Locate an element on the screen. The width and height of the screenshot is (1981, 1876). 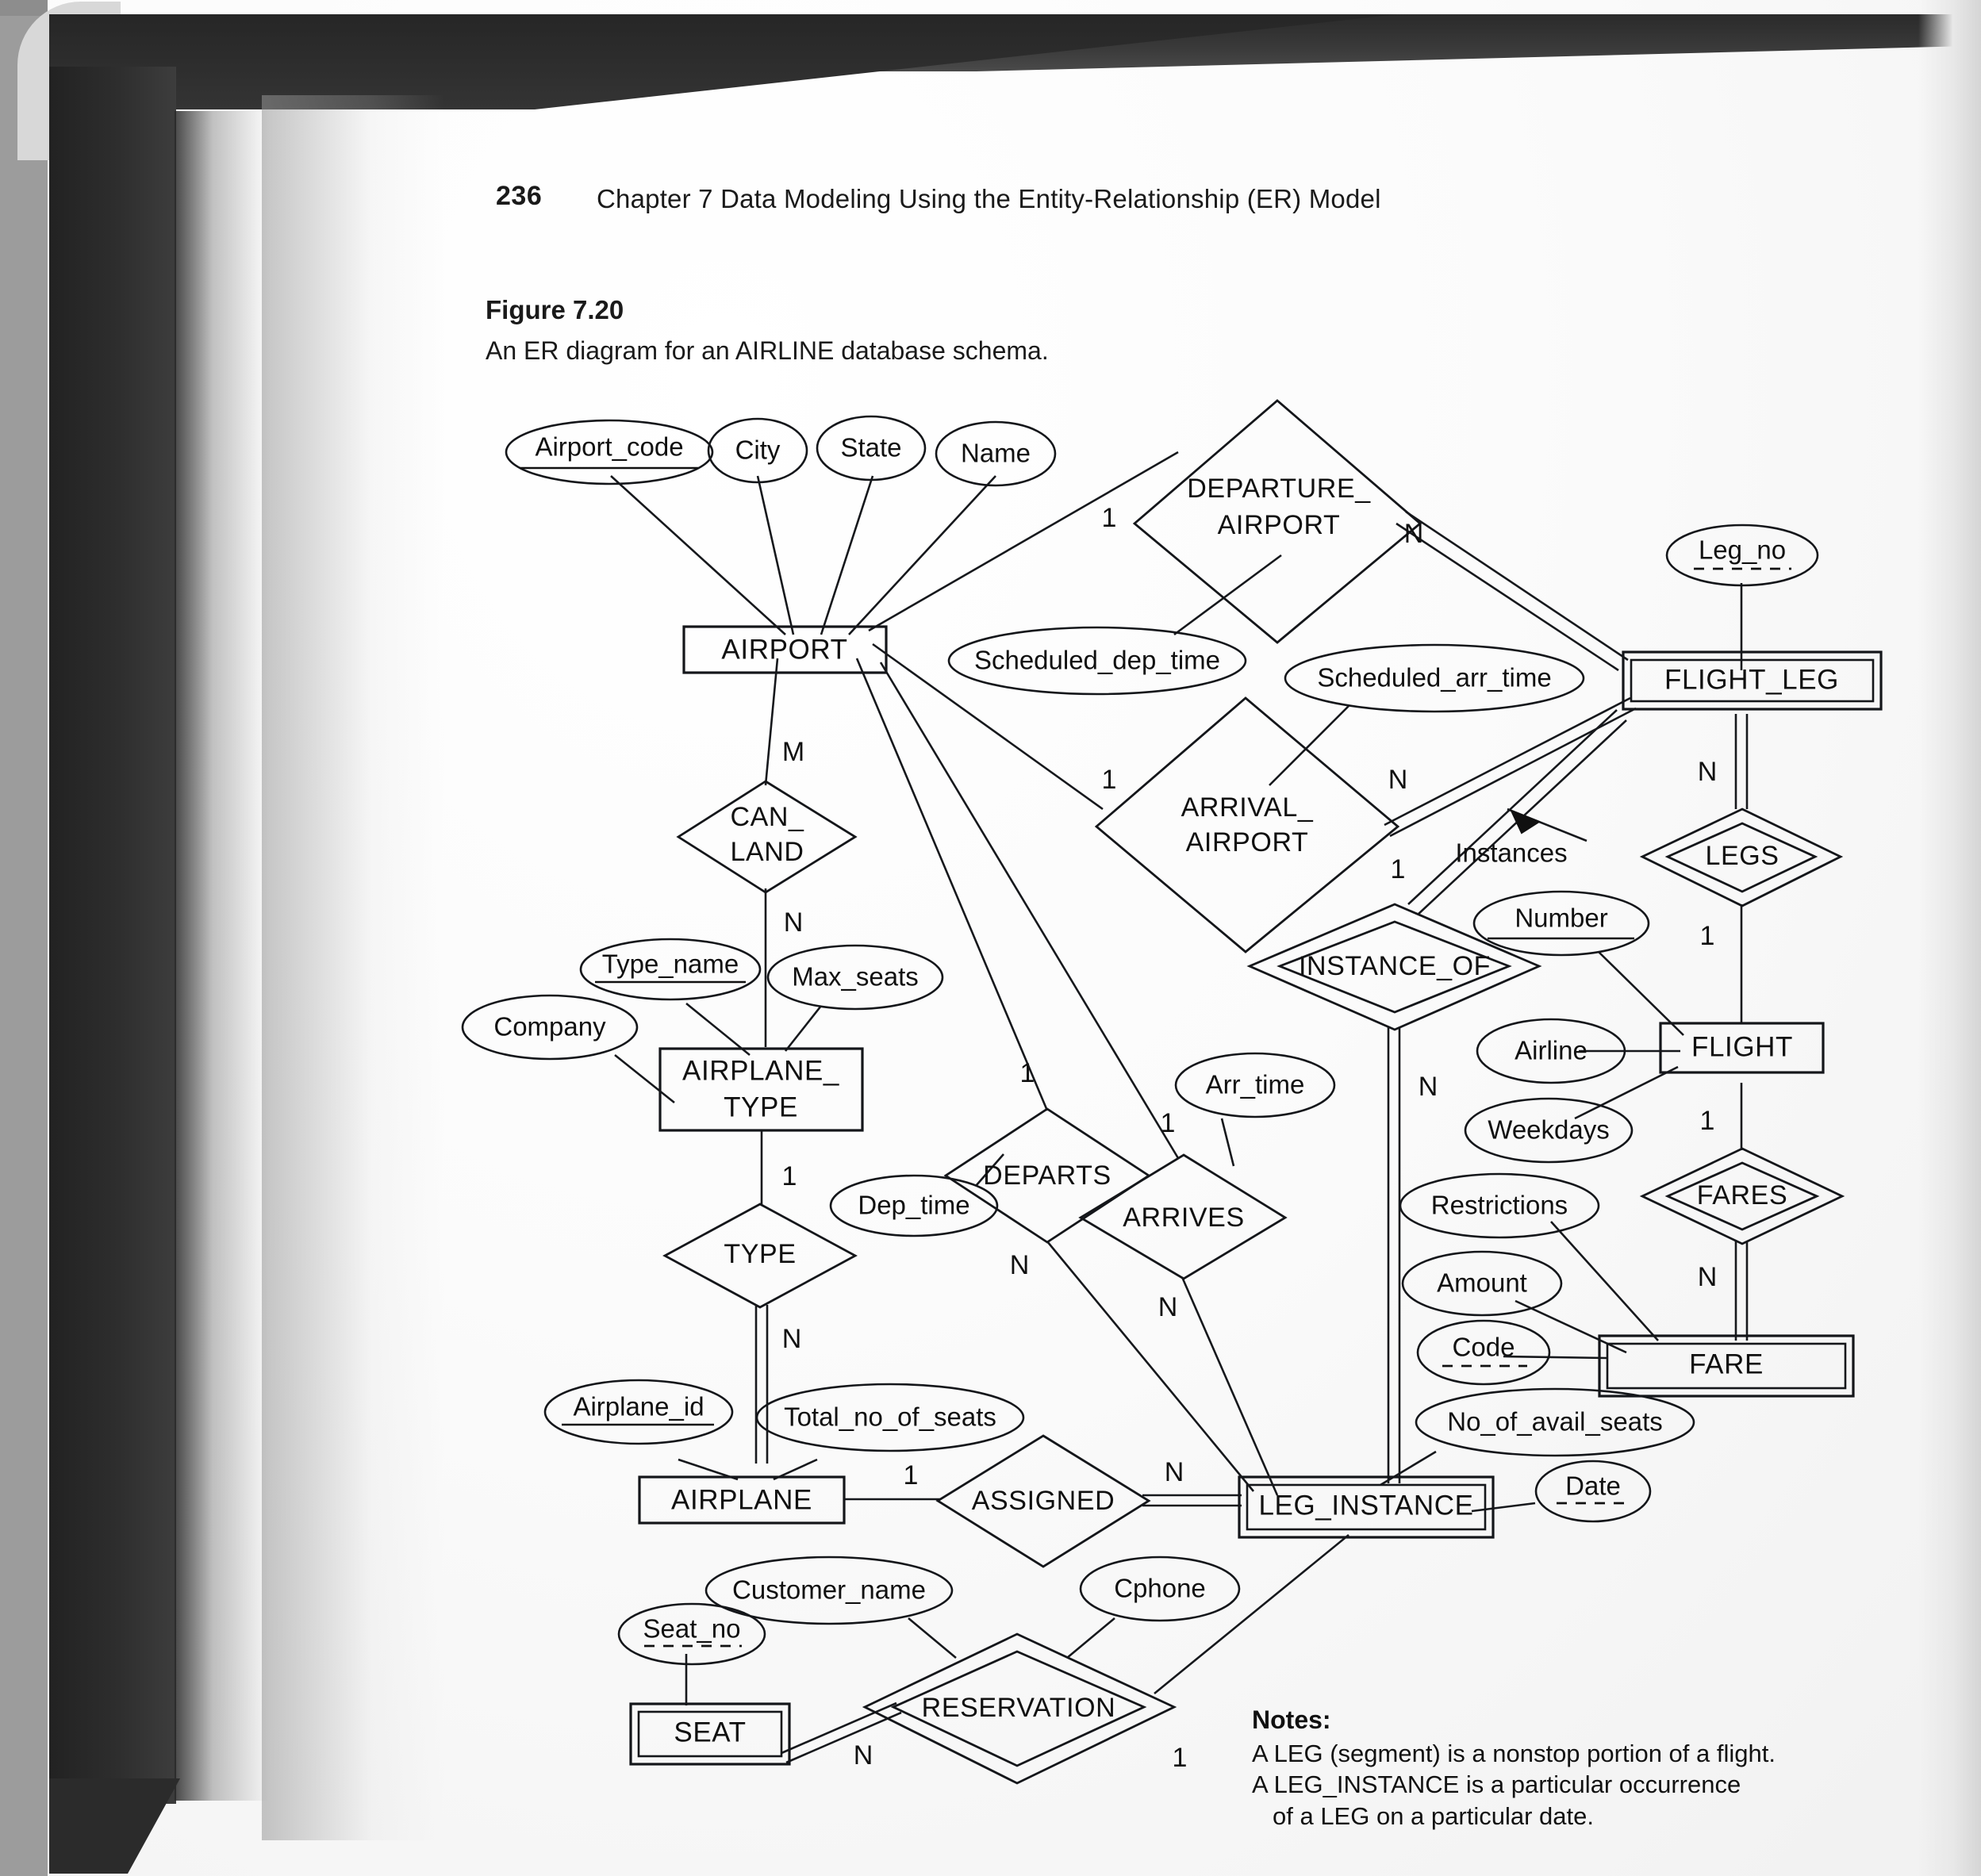
entity-airport: AIRPORT is located at coordinates (785, 649).